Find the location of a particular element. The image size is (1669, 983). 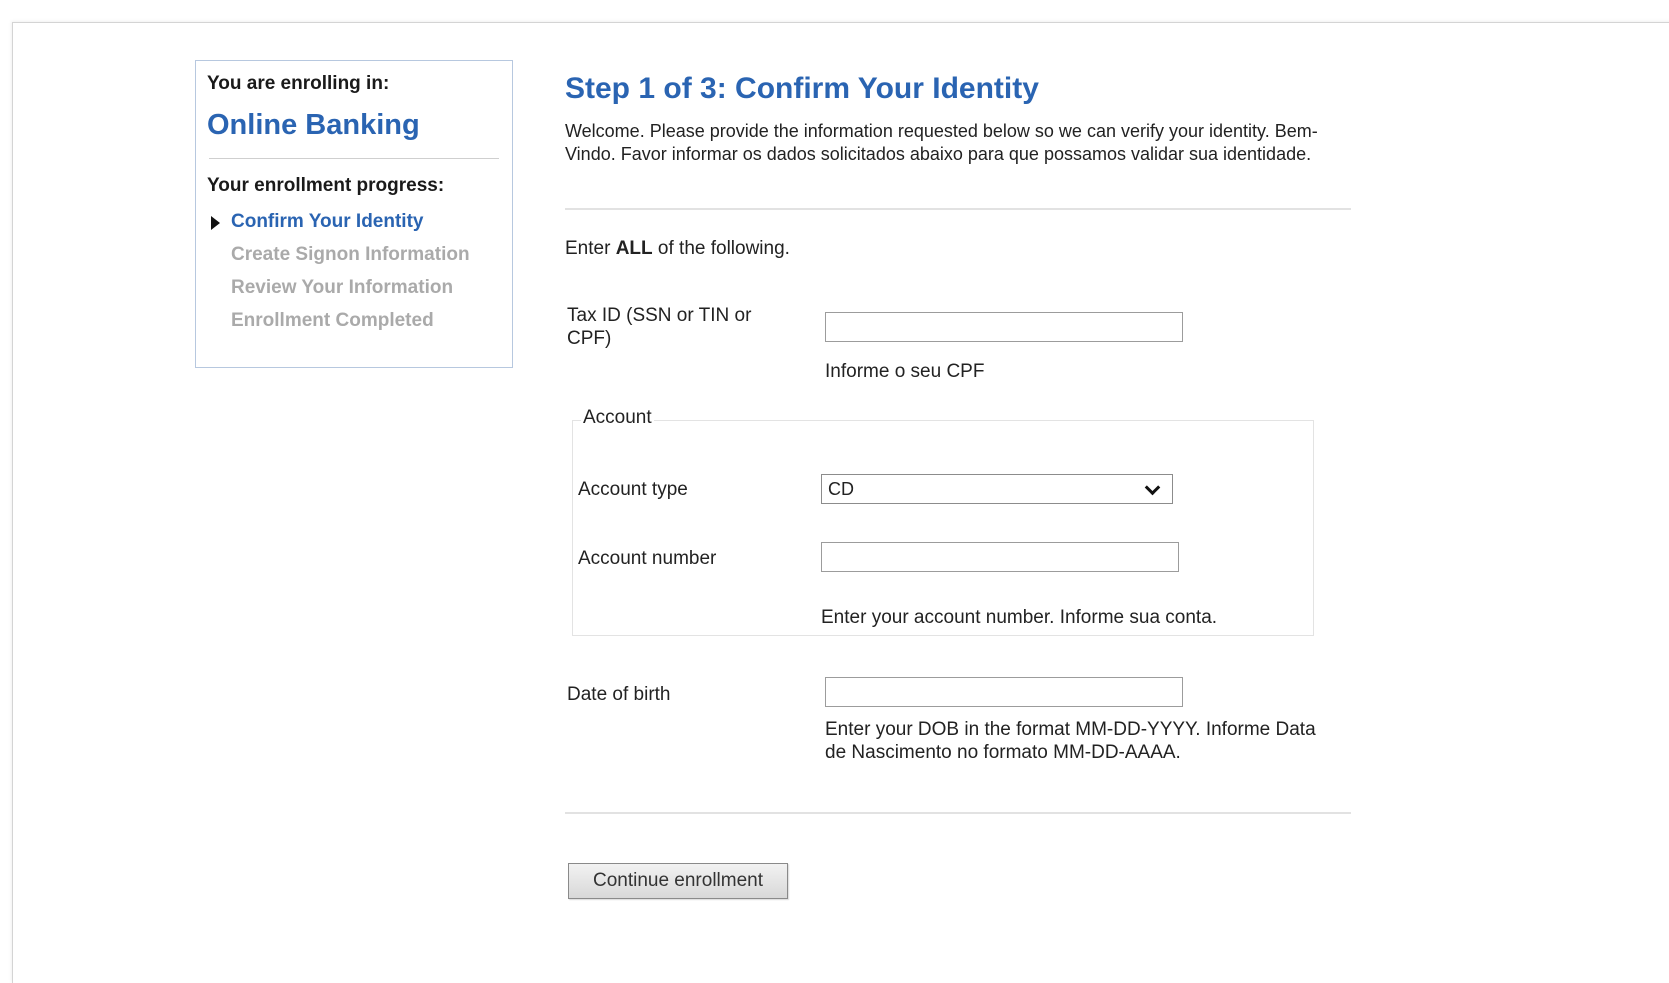

progress-label: Your enrollment progress: is located at coordinates (326, 185).